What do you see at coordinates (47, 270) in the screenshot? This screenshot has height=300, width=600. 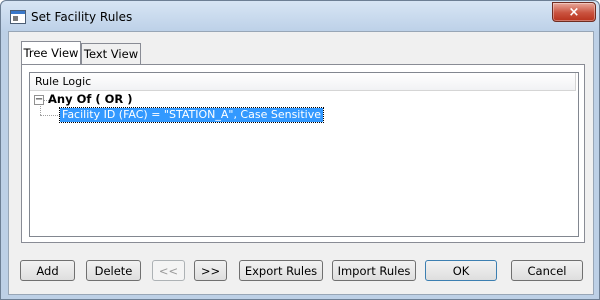 I see `add-button: Add` at bounding box center [47, 270].